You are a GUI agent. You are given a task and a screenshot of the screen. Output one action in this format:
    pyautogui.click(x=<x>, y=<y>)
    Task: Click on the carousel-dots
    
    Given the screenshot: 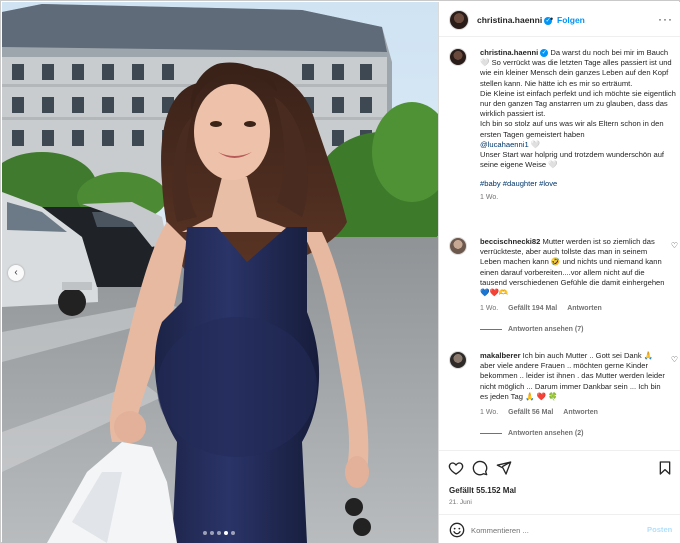 What is the action you would take?
    pyautogui.click(x=219, y=533)
    